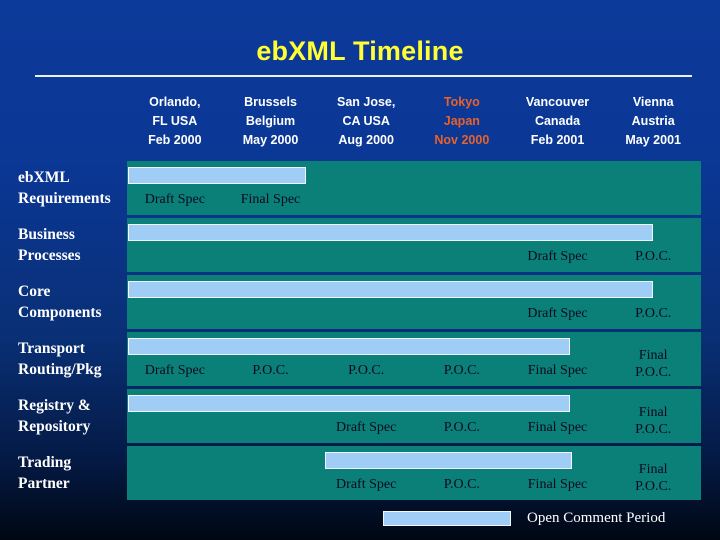  Describe the element at coordinates (270, 102) in the screenshot. I see `milestone-city: Brussels` at that location.